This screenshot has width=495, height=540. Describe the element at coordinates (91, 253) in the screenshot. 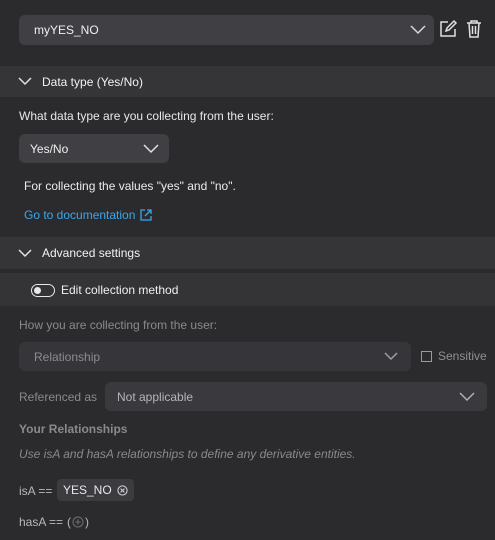

I see `advanced-settings-title: Advanced settings` at that location.